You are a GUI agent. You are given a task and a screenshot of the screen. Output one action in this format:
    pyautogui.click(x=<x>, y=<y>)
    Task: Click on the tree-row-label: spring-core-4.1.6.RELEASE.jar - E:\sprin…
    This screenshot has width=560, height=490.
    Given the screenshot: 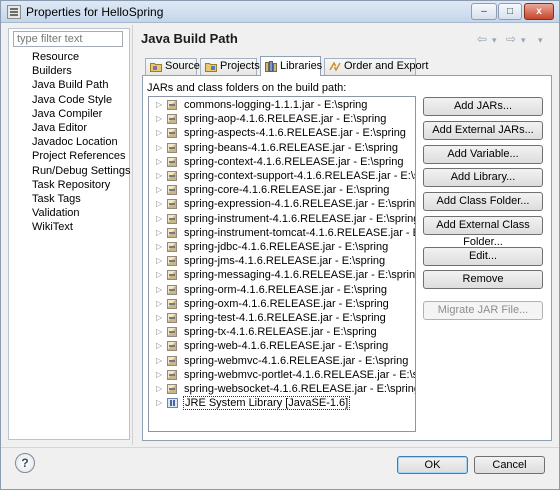 What is the action you would take?
    pyautogui.click(x=287, y=190)
    